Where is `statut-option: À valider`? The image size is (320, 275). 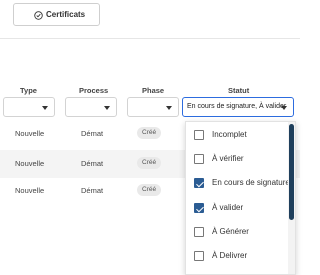 statut-option: À valider is located at coordinates (238, 208).